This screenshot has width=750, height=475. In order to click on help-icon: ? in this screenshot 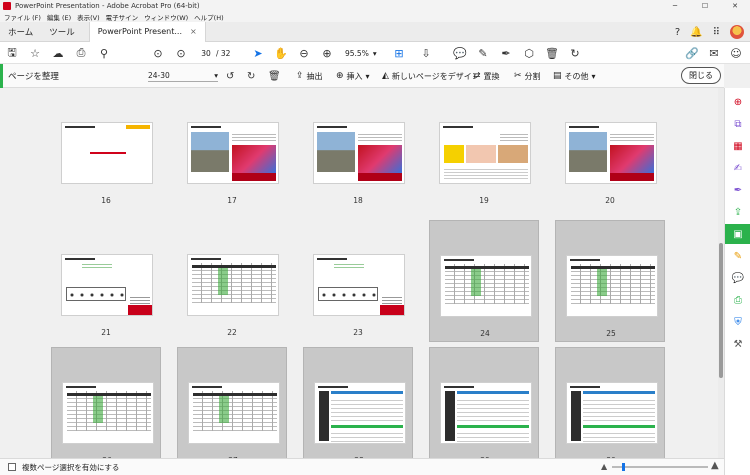, I will do `click(677, 32)`.